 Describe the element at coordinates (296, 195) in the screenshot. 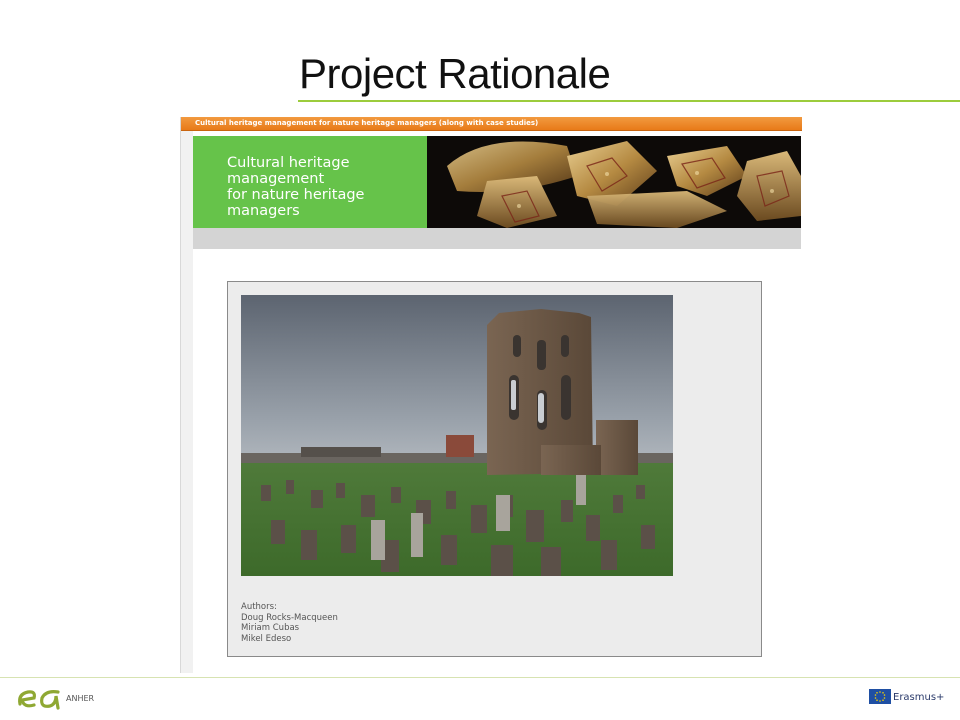

I see `banner-title-line: for nature heritage` at that location.